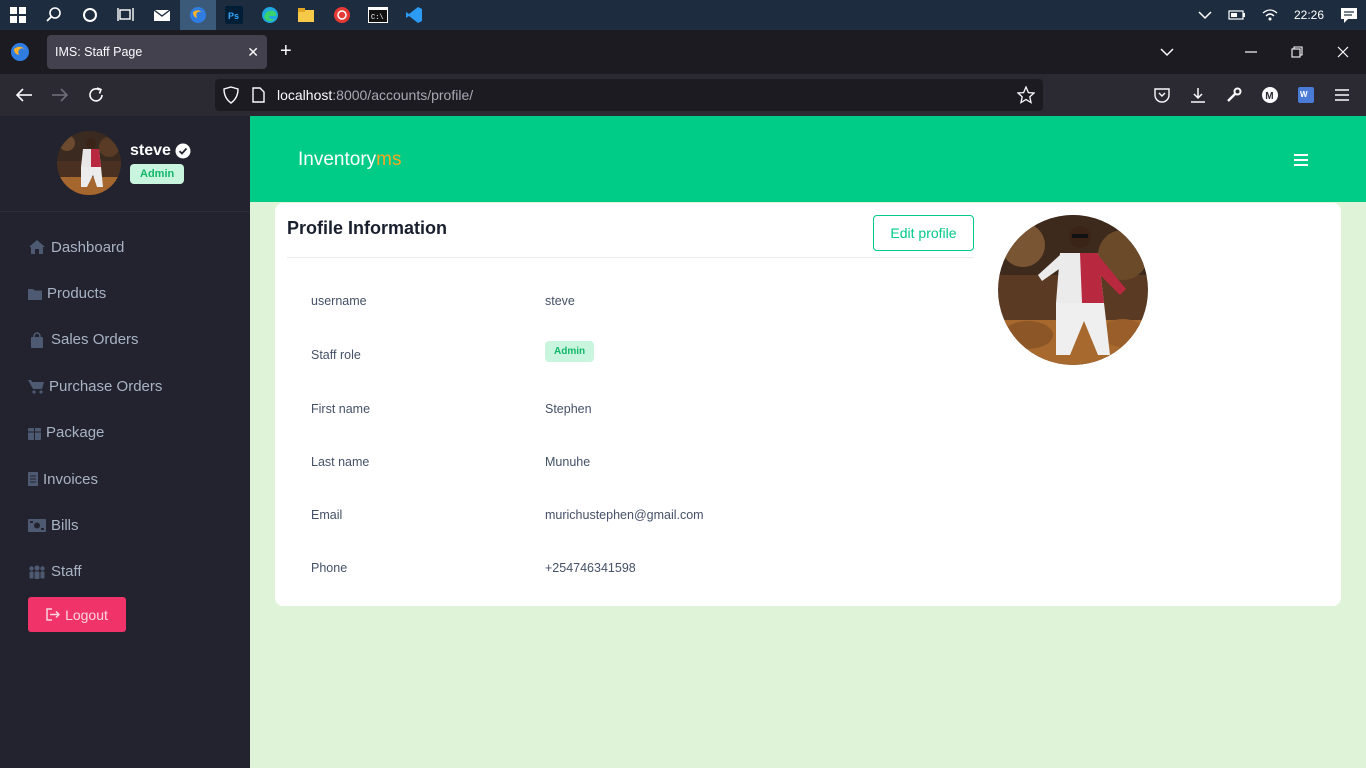 The image size is (1366, 768). I want to click on sidebar-item-invoices: Invoices, so click(95, 479).